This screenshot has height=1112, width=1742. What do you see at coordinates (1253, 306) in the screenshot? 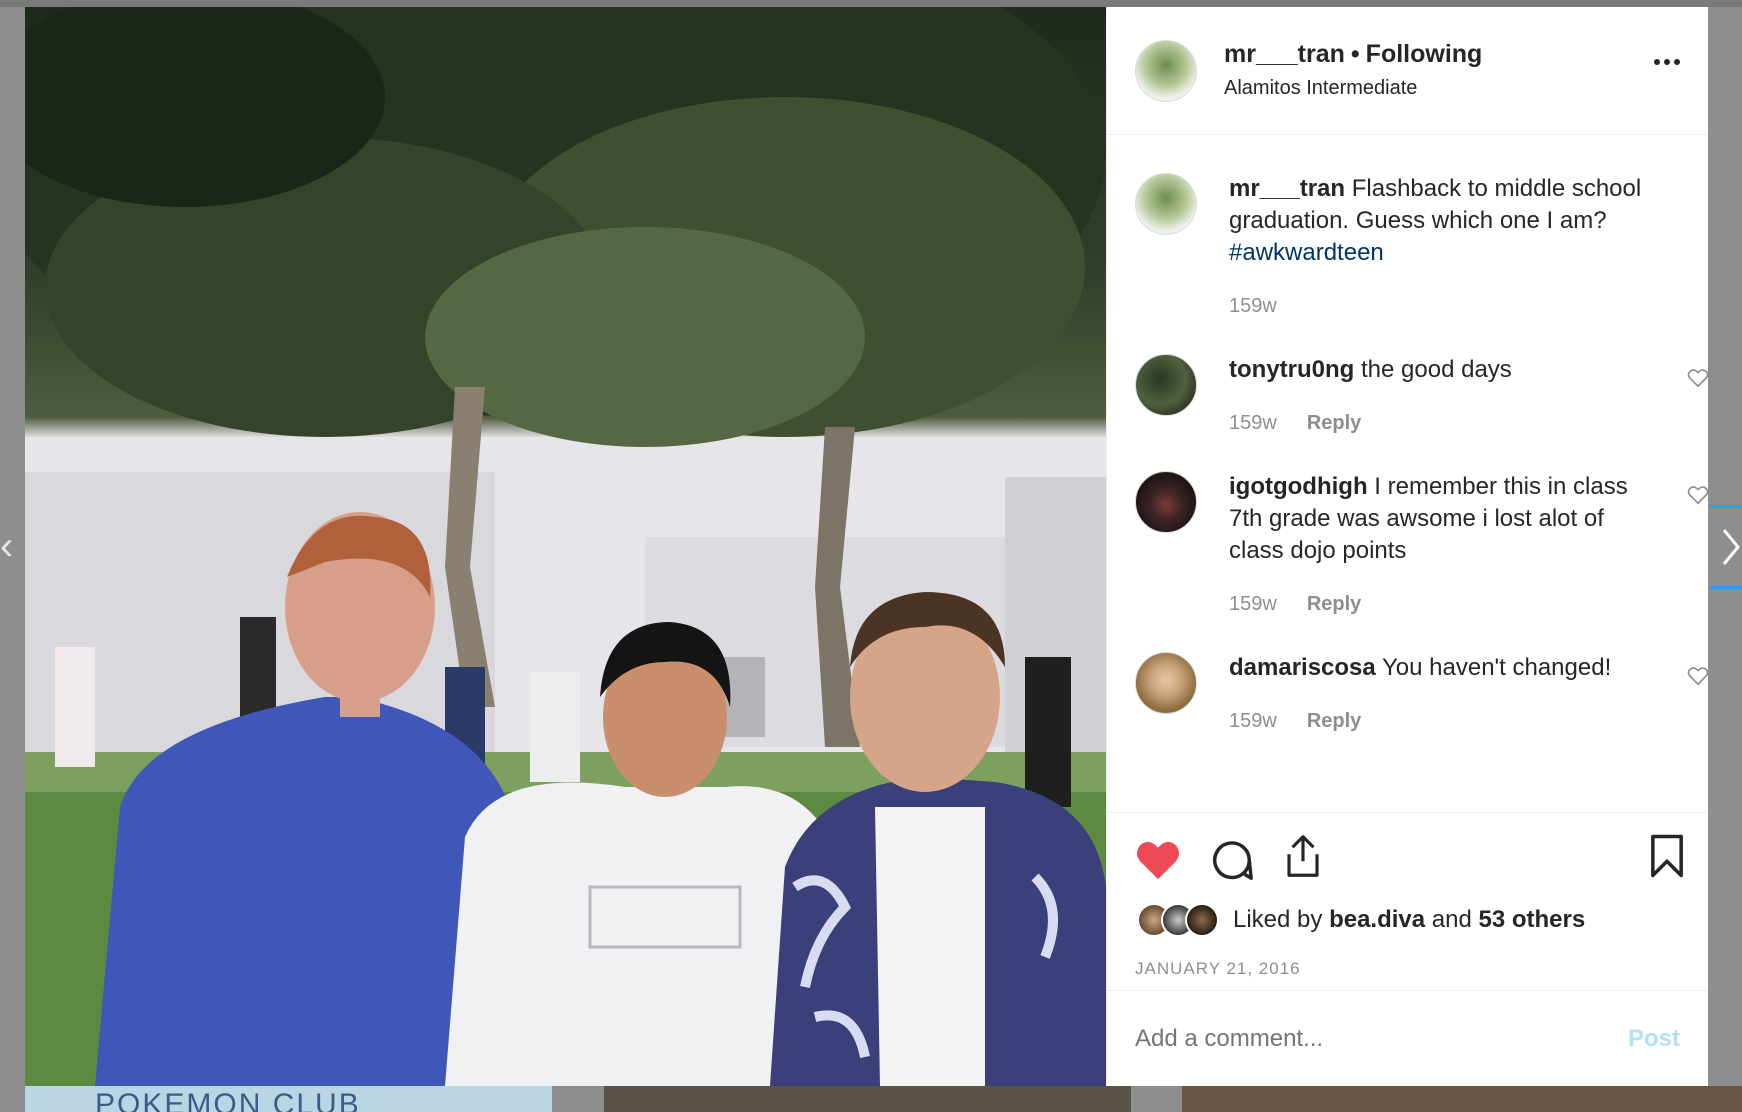
I see `caption-time: 159w` at bounding box center [1253, 306].